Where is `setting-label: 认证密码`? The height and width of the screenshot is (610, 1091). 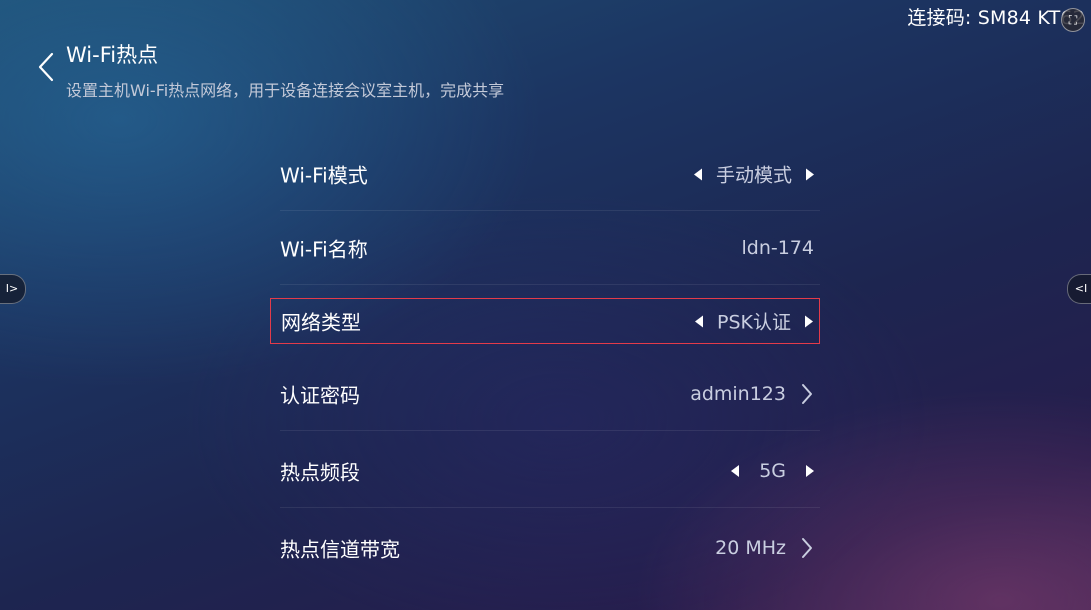 setting-label: 认证密码 is located at coordinates (320, 395).